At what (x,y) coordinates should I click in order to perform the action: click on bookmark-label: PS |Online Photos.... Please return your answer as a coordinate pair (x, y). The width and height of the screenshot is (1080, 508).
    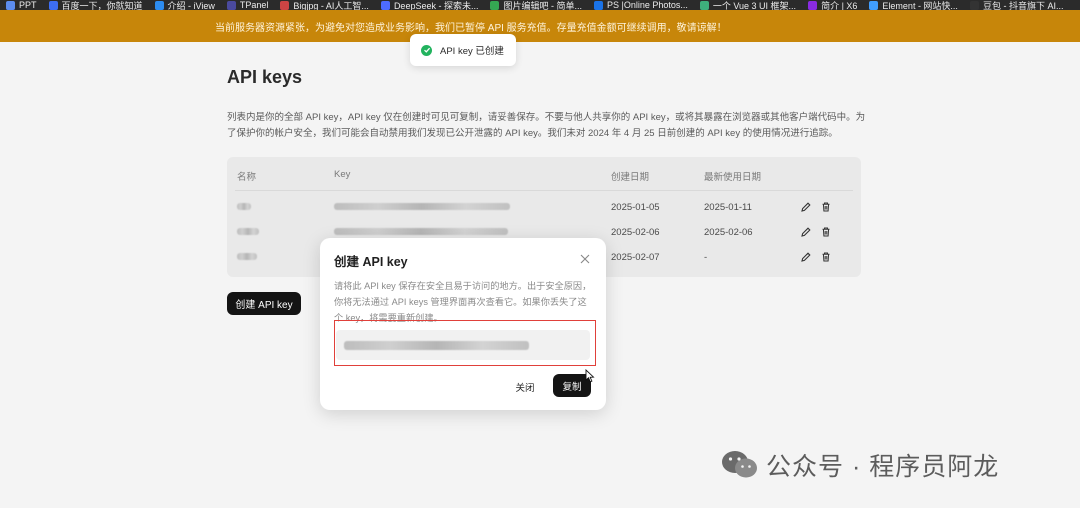
    Looking at the image, I should click on (647, 5).